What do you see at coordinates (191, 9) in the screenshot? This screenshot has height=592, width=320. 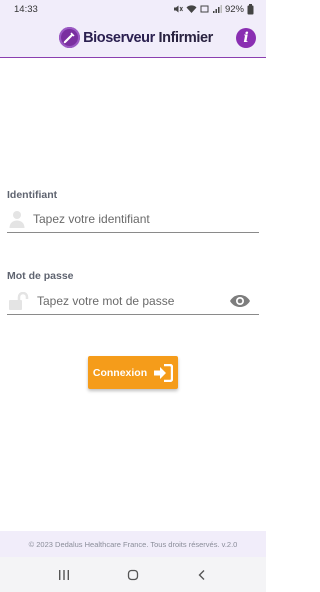 I see `wifi-icon` at bounding box center [191, 9].